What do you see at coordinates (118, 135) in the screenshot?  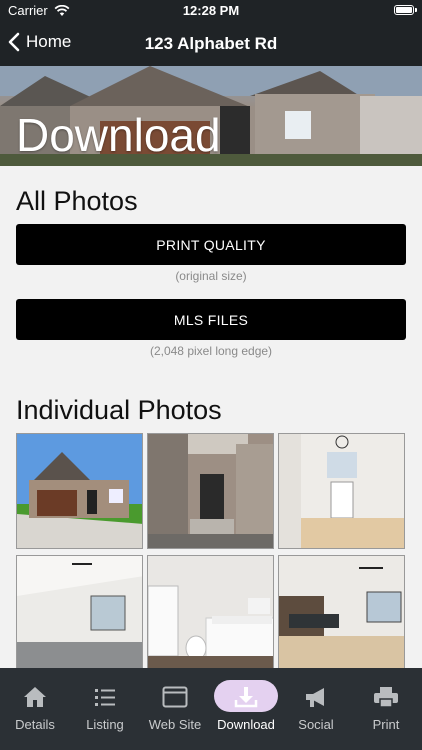 I see `hero-heading: Download` at bounding box center [118, 135].